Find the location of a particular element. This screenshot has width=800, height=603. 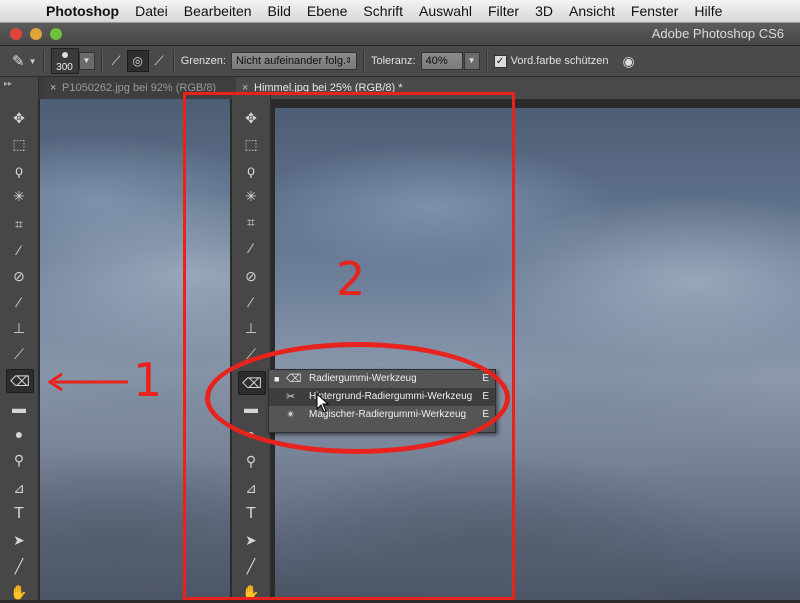

marquee-tool-icon: ⬚ is located at coordinates (19, 144).